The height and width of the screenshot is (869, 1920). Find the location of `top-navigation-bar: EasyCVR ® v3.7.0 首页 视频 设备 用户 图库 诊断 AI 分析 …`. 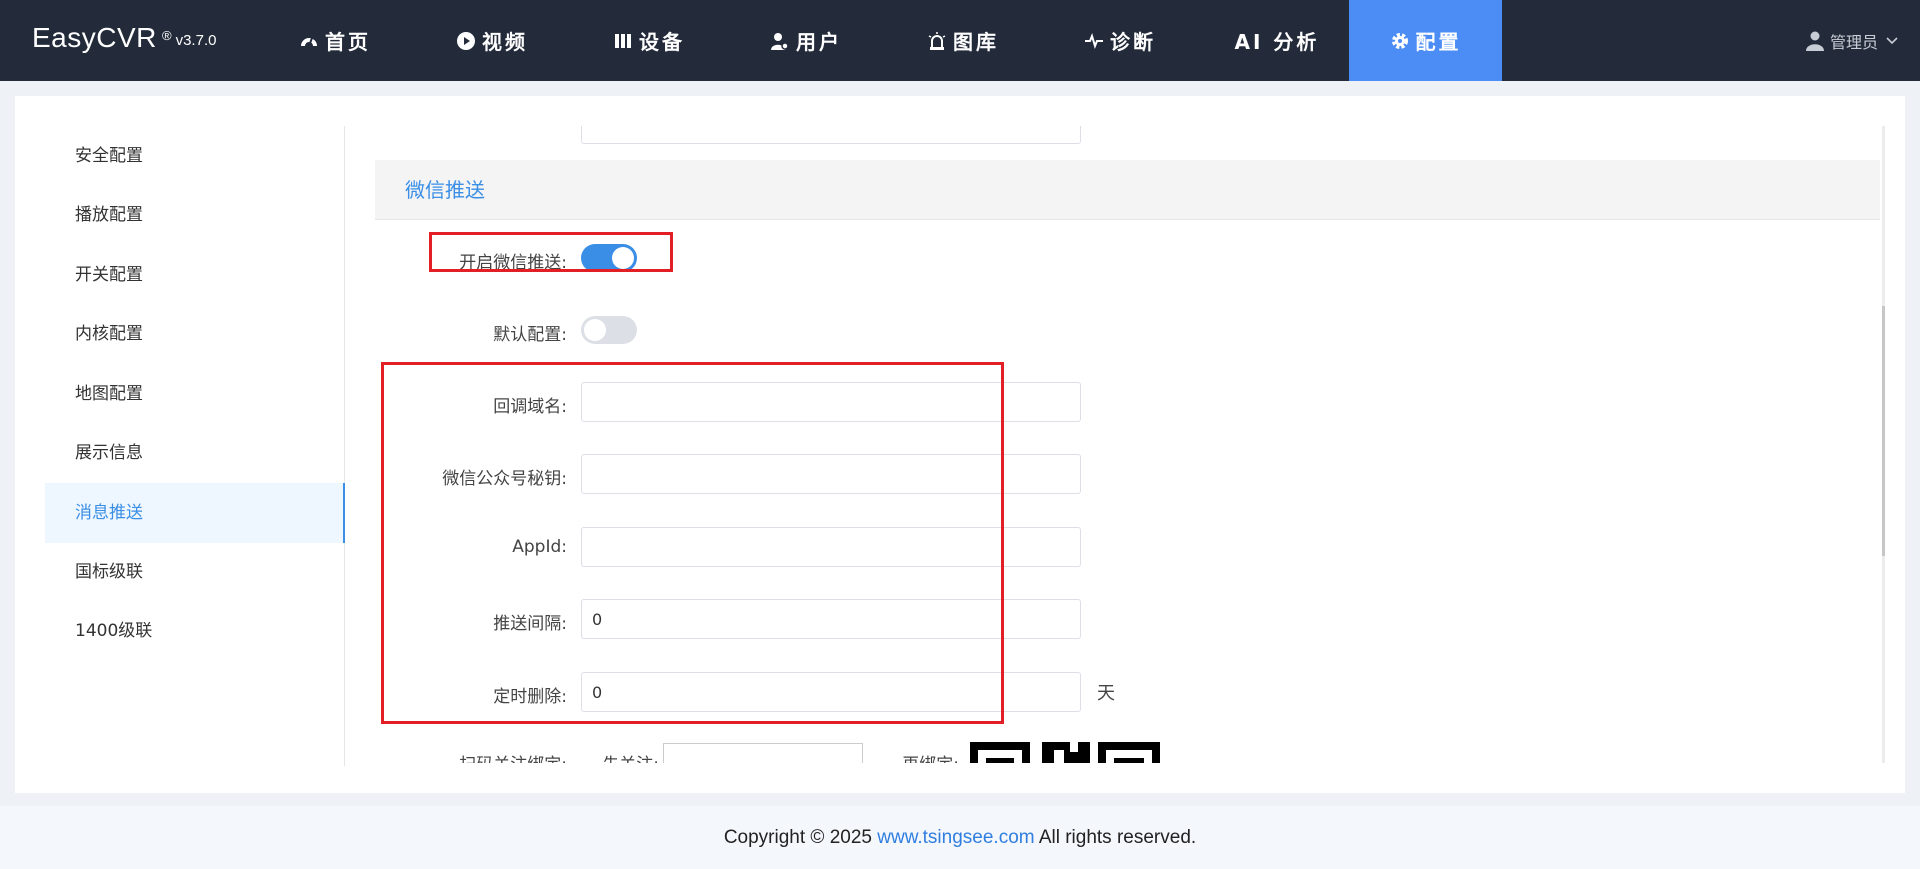

top-navigation-bar: EasyCVR ® v3.7.0 首页 视频 设备 用户 图库 诊断 AI 分析 … is located at coordinates (960, 40).